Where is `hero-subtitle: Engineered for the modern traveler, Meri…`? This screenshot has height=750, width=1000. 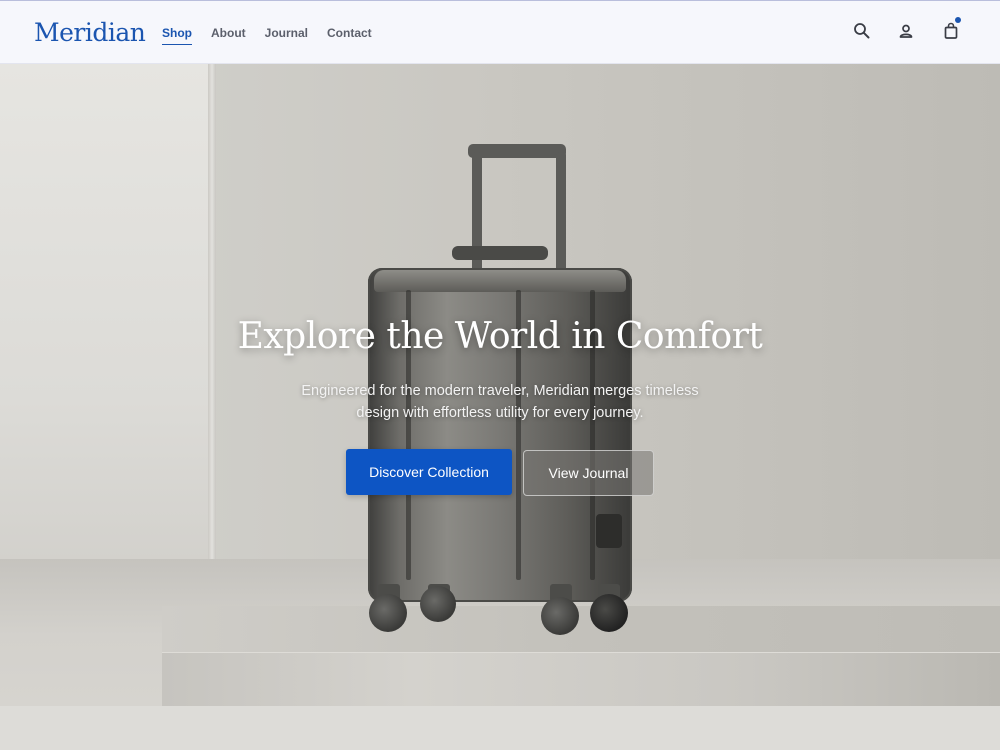 hero-subtitle: Engineered for the modern traveler, Meri… is located at coordinates (500, 402).